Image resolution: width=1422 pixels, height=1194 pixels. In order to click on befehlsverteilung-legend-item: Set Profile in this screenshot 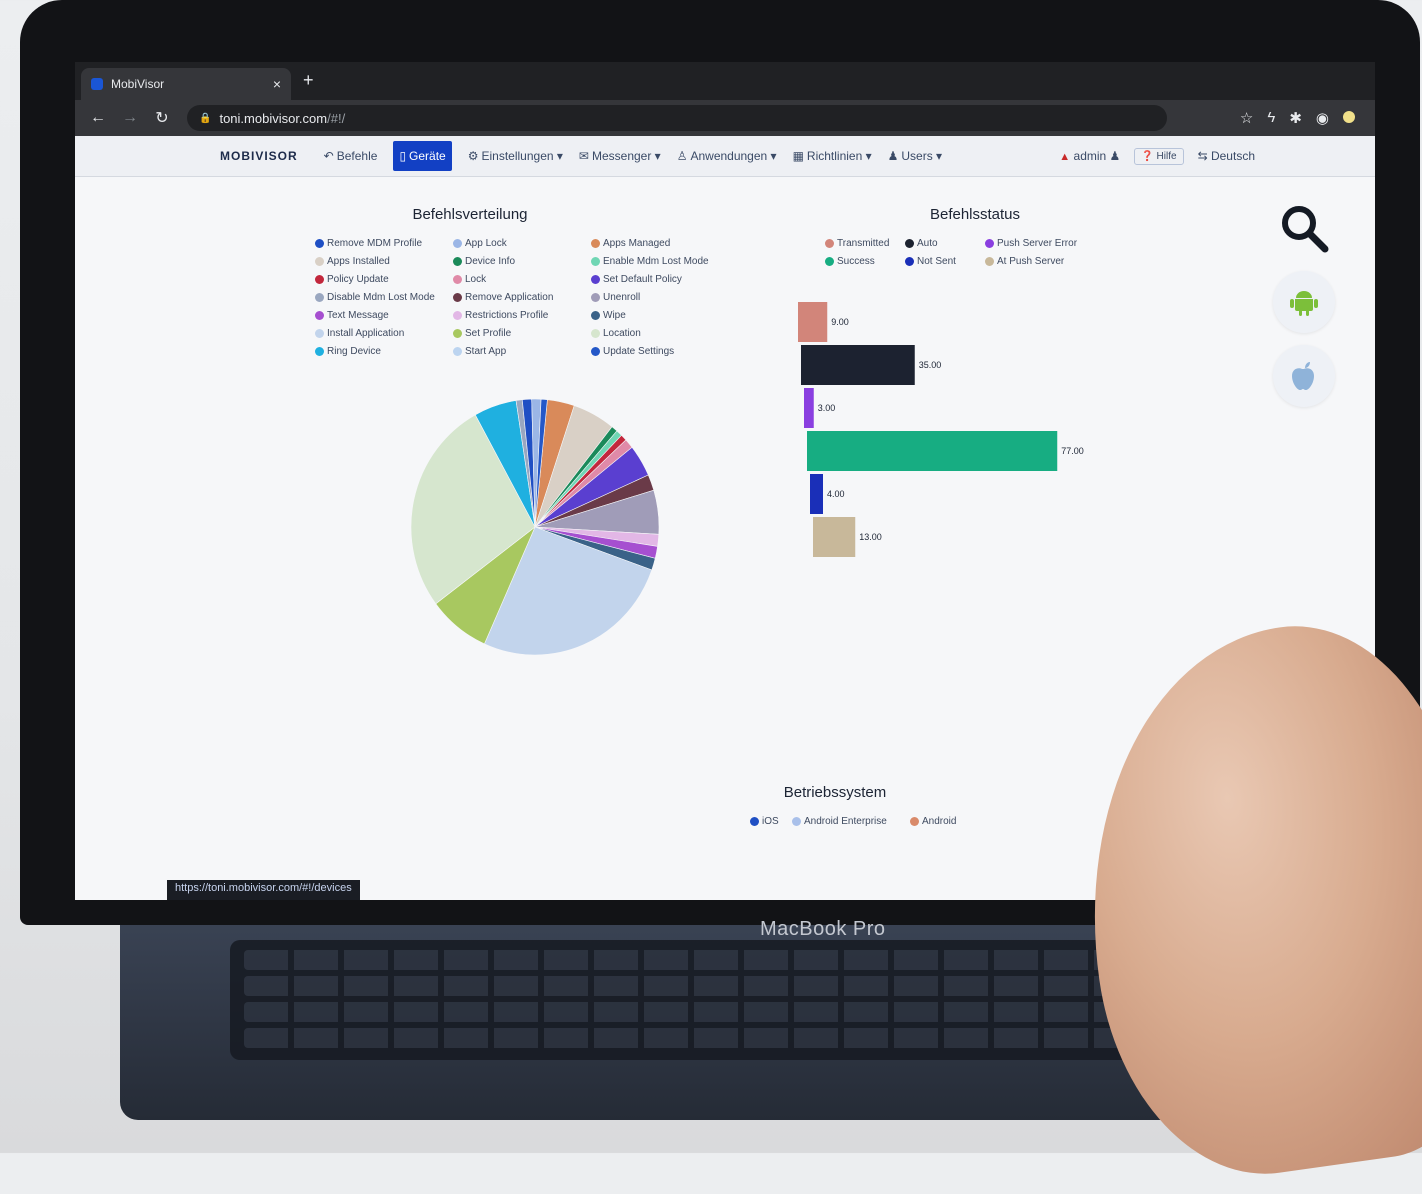, I will do `click(482, 333)`.